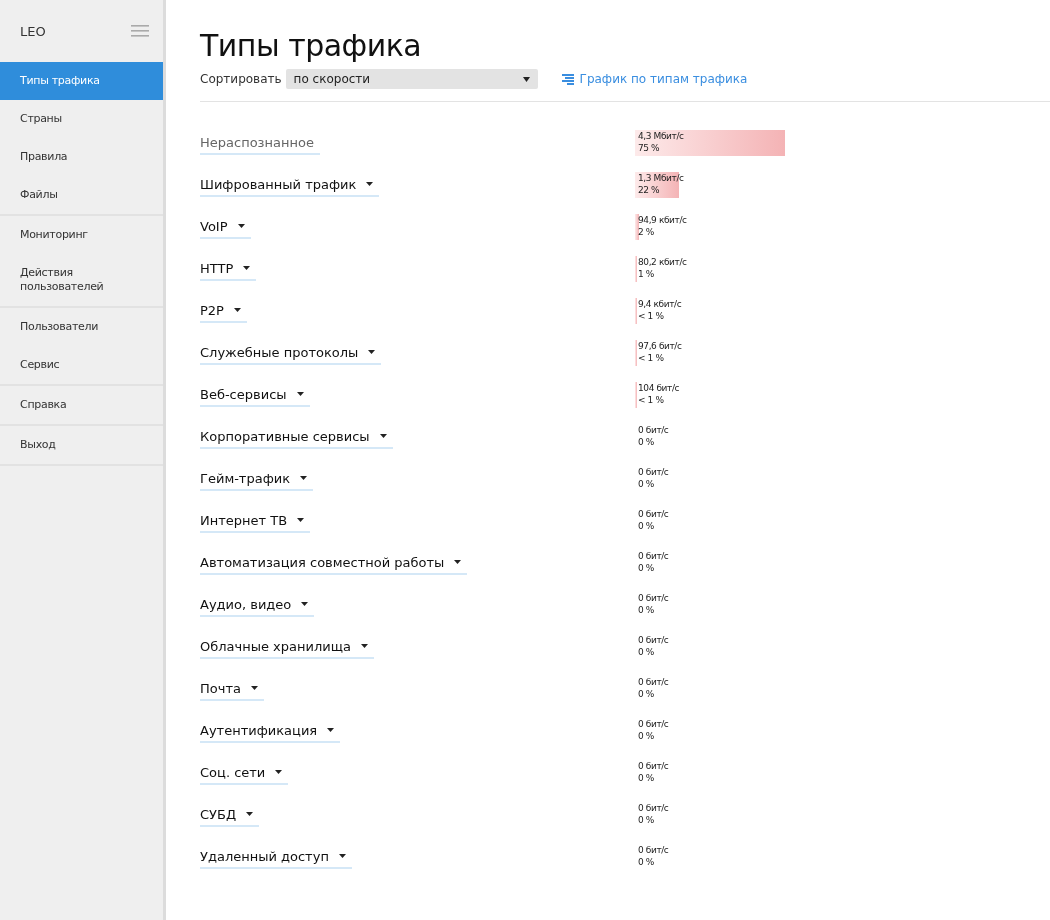  Describe the element at coordinates (663, 220) in the screenshot. I see `speed-value: 94,9 кбит/с` at that location.